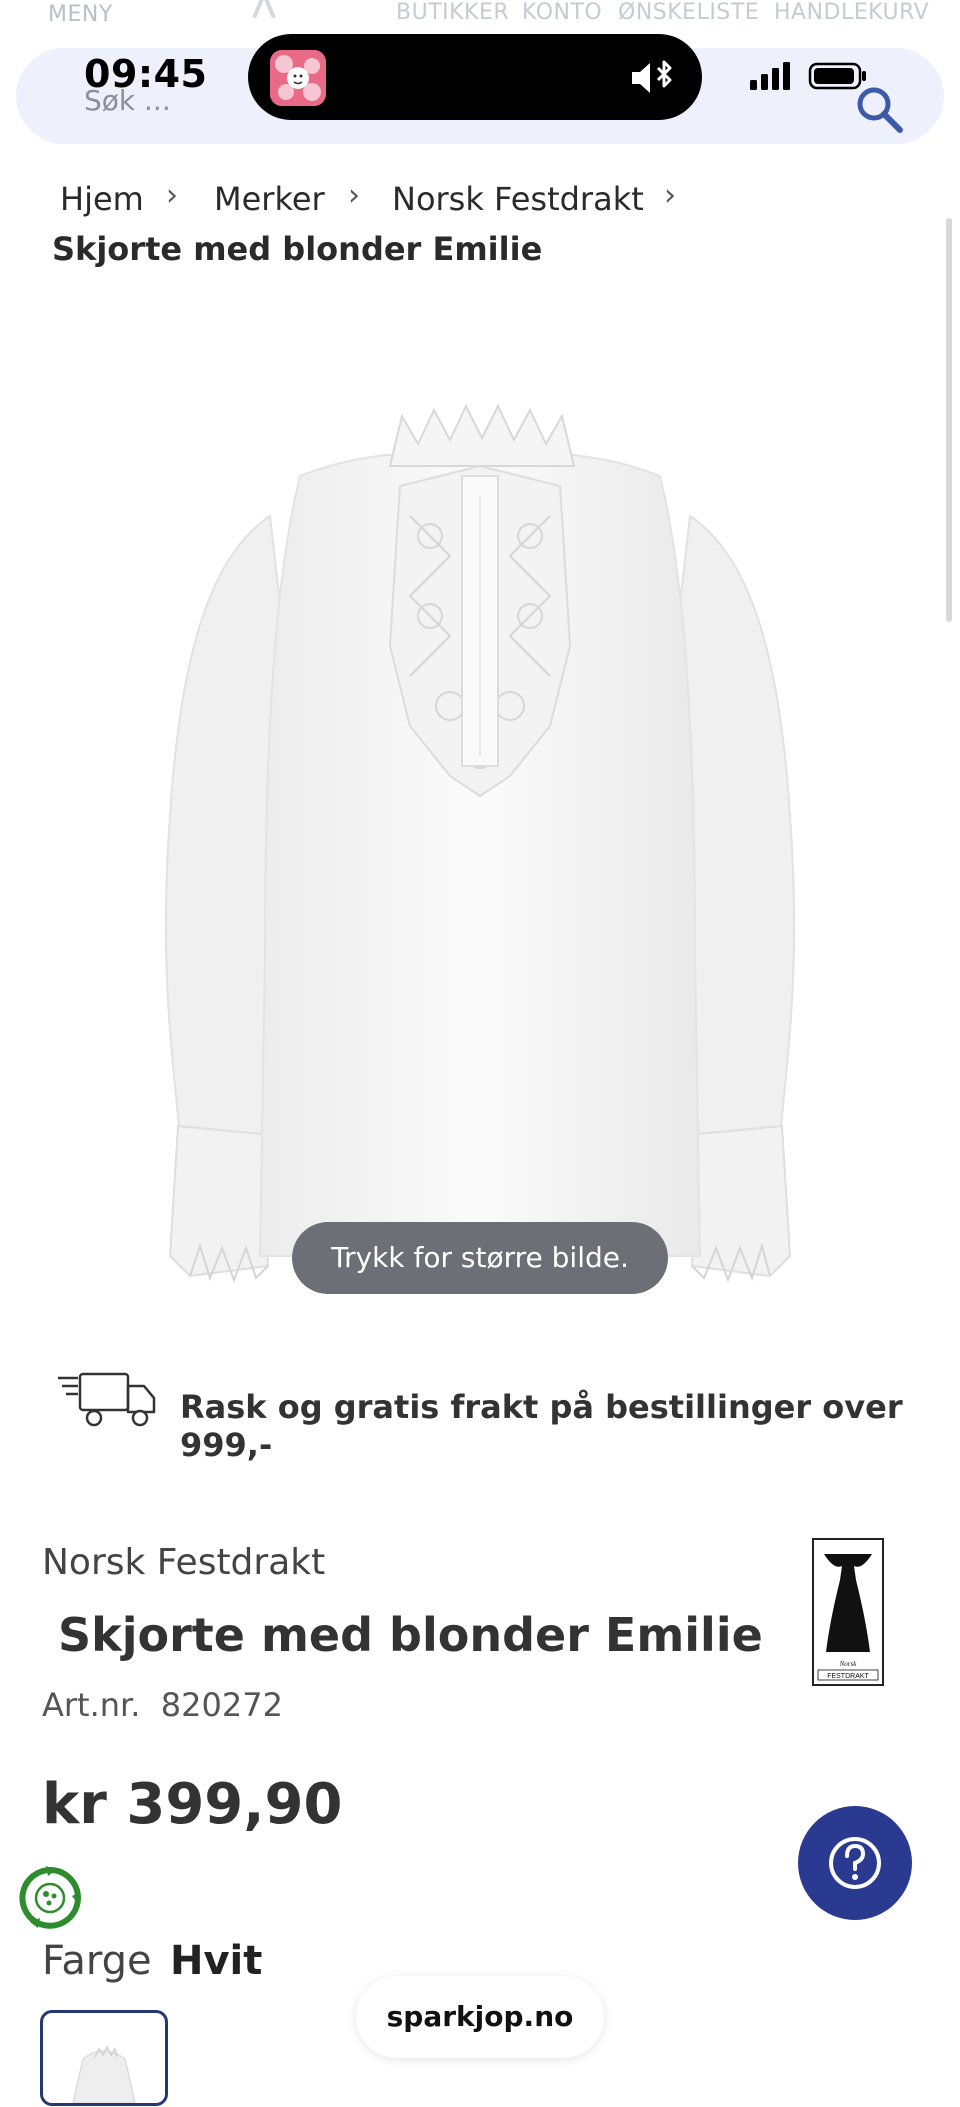  I want to click on breadcrumb-home: Hjem, so click(102, 199).